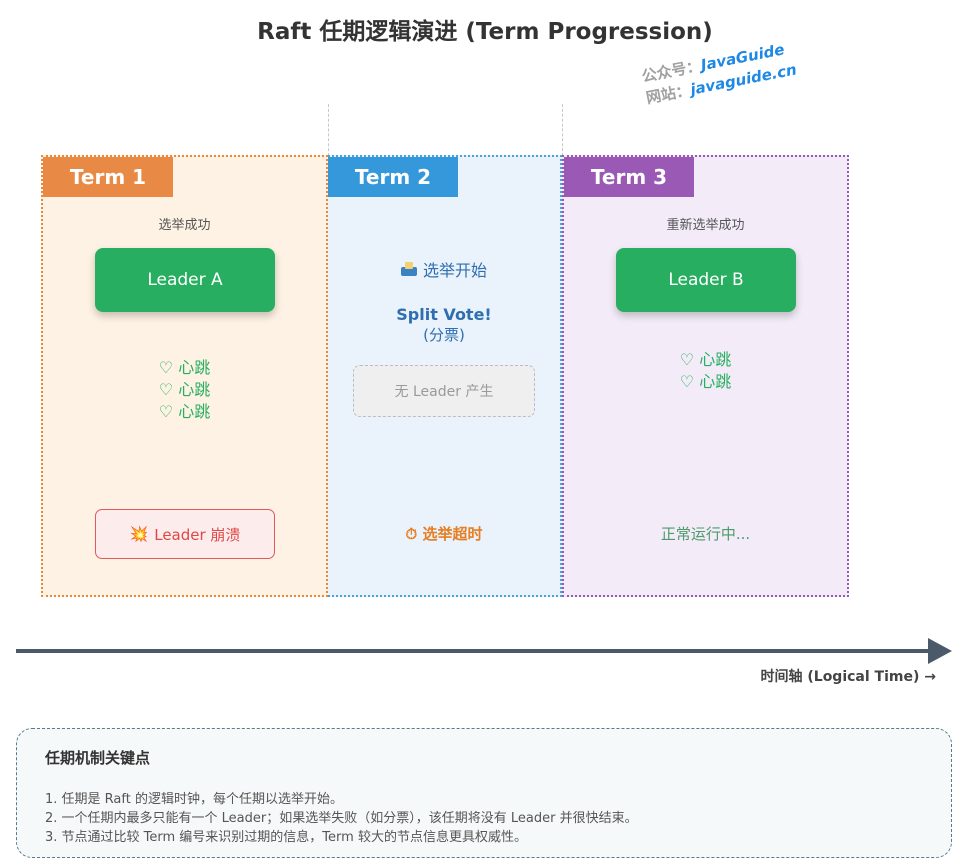 The height and width of the screenshot is (860, 970). Describe the element at coordinates (485, 32) in the screenshot. I see `page-title: Raft 任期逻辑演进 (Term Progression)` at that location.